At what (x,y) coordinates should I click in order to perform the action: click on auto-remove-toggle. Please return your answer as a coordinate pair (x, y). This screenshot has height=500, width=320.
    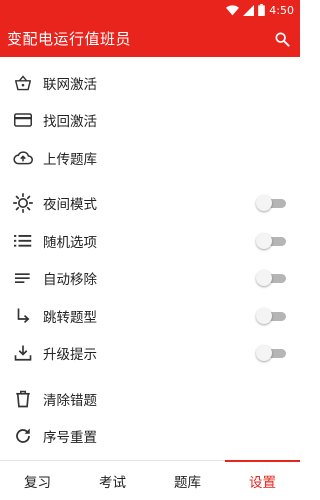
    Looking at the image, I should click on (271, 278).